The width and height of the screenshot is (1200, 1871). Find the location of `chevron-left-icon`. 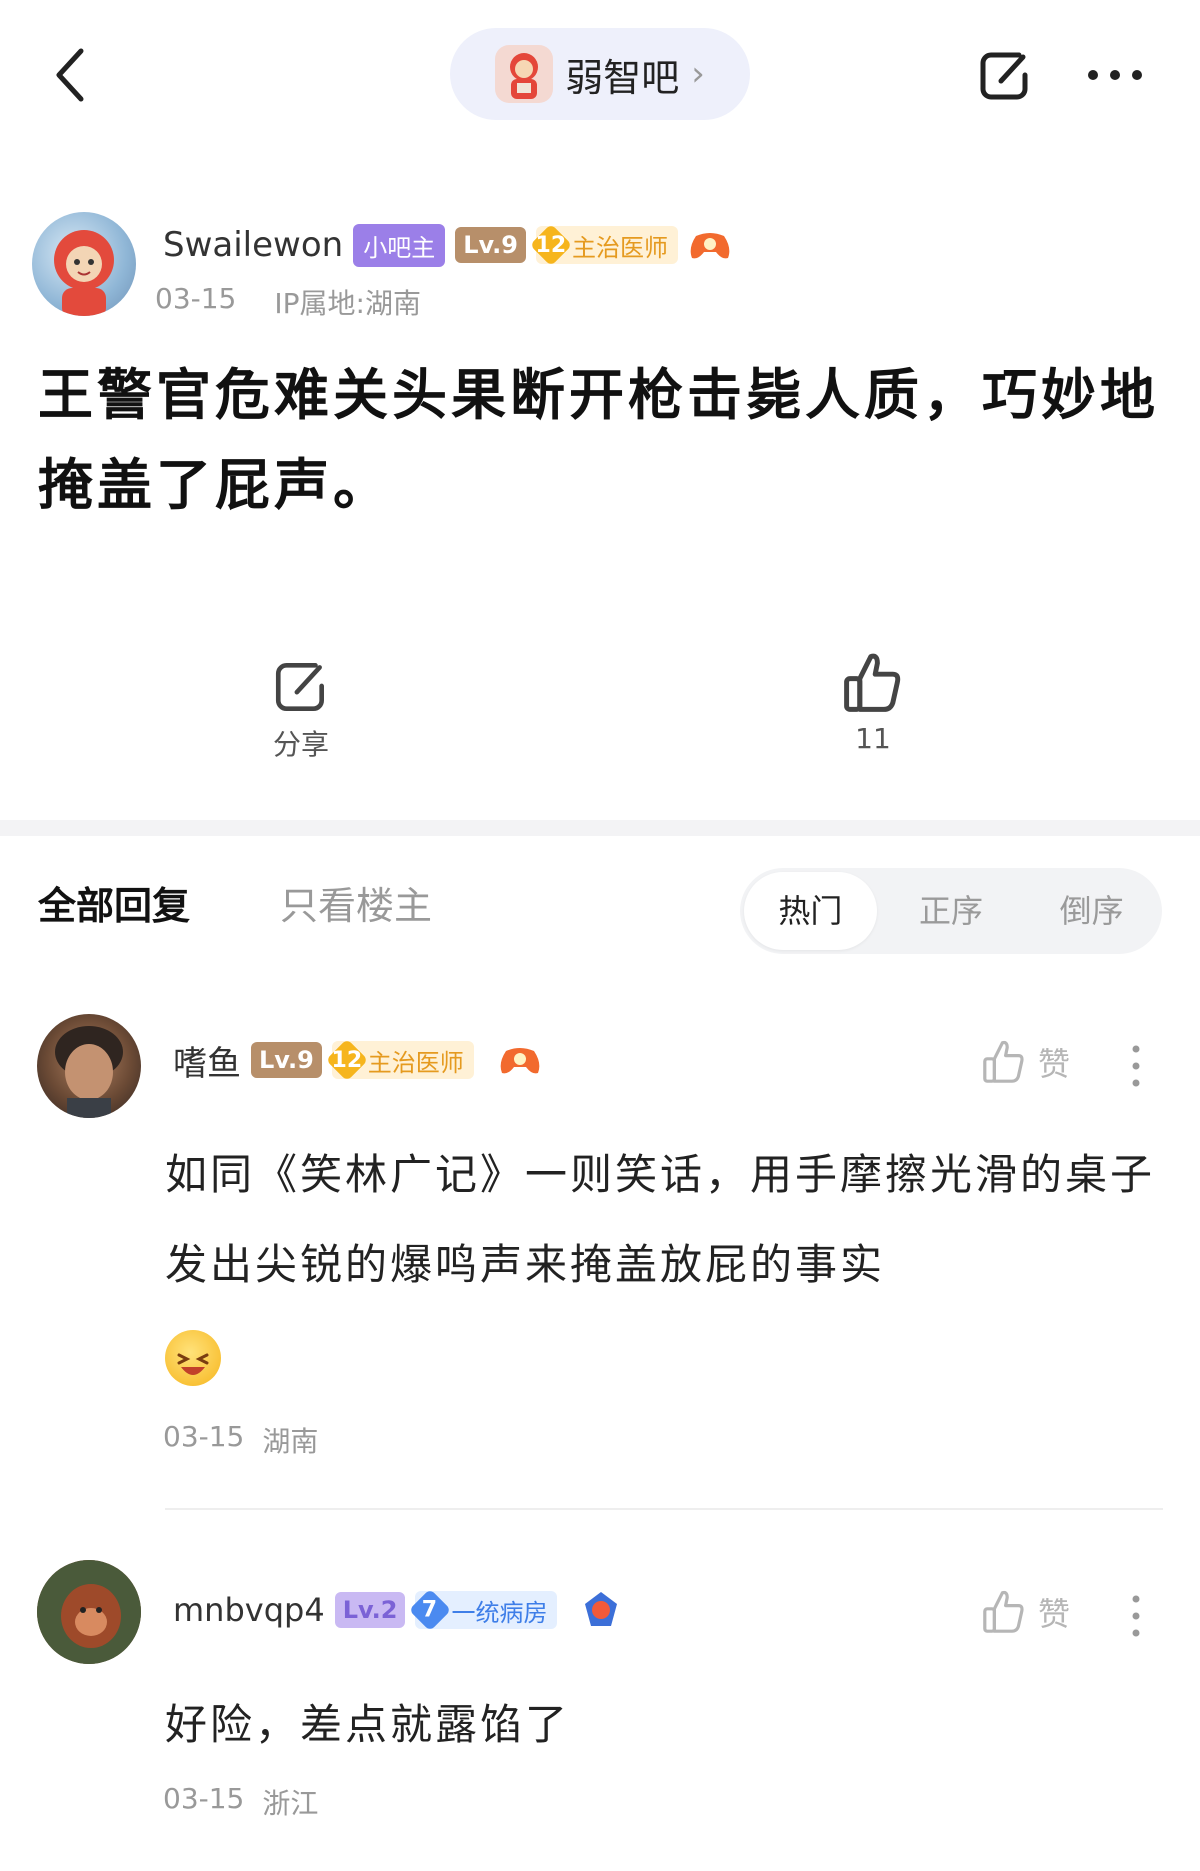

chevron-left-icon is located at coordinates (70, 75).